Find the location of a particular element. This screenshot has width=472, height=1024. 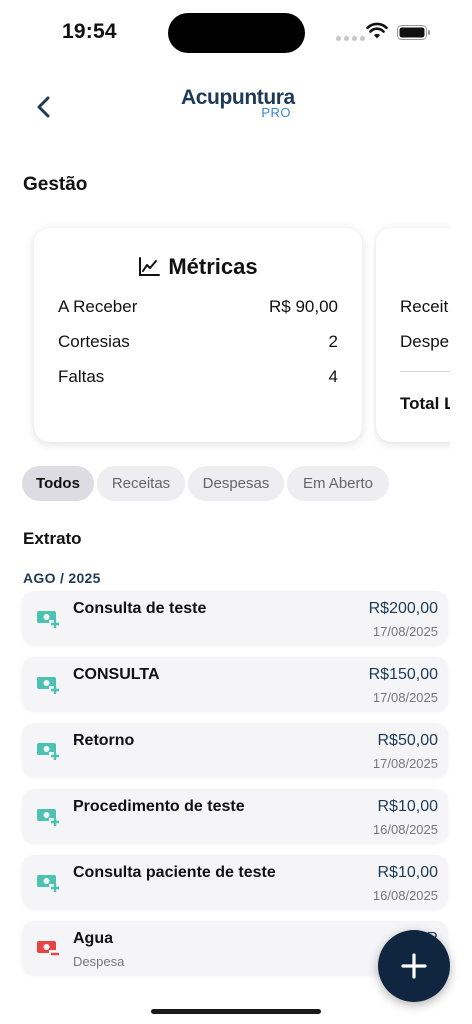

extrato-title: Extrato is located at coordinates (52, 538).